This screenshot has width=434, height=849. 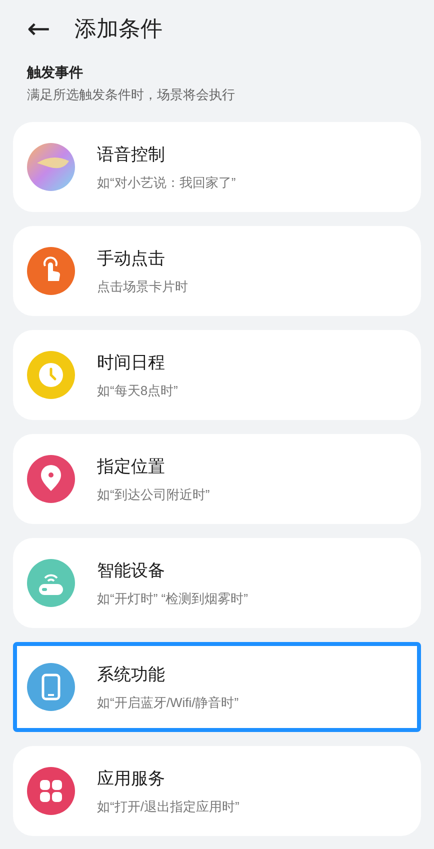 What do you see at coordinates (131, 259) in the screenshot?
I see `condition-title: 手动点击` at bounding box center [131, 259].